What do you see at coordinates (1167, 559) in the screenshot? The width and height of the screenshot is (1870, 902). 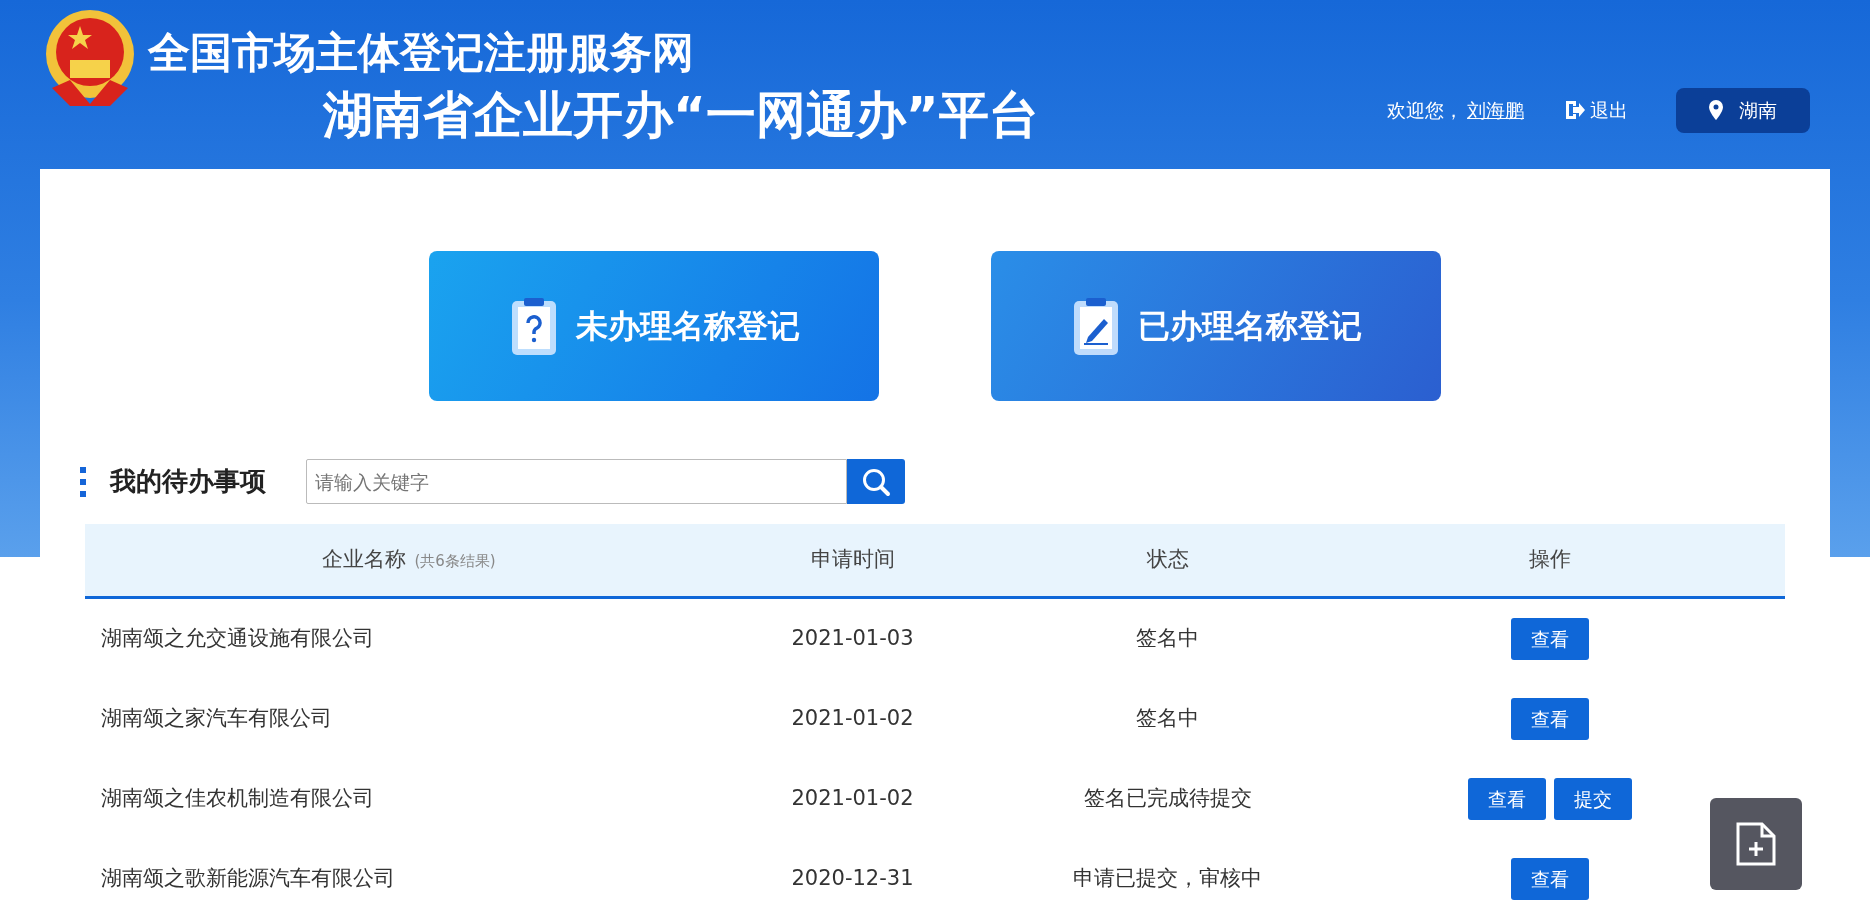 I see `column-header: 状态` at bounding box center [1167, 559].